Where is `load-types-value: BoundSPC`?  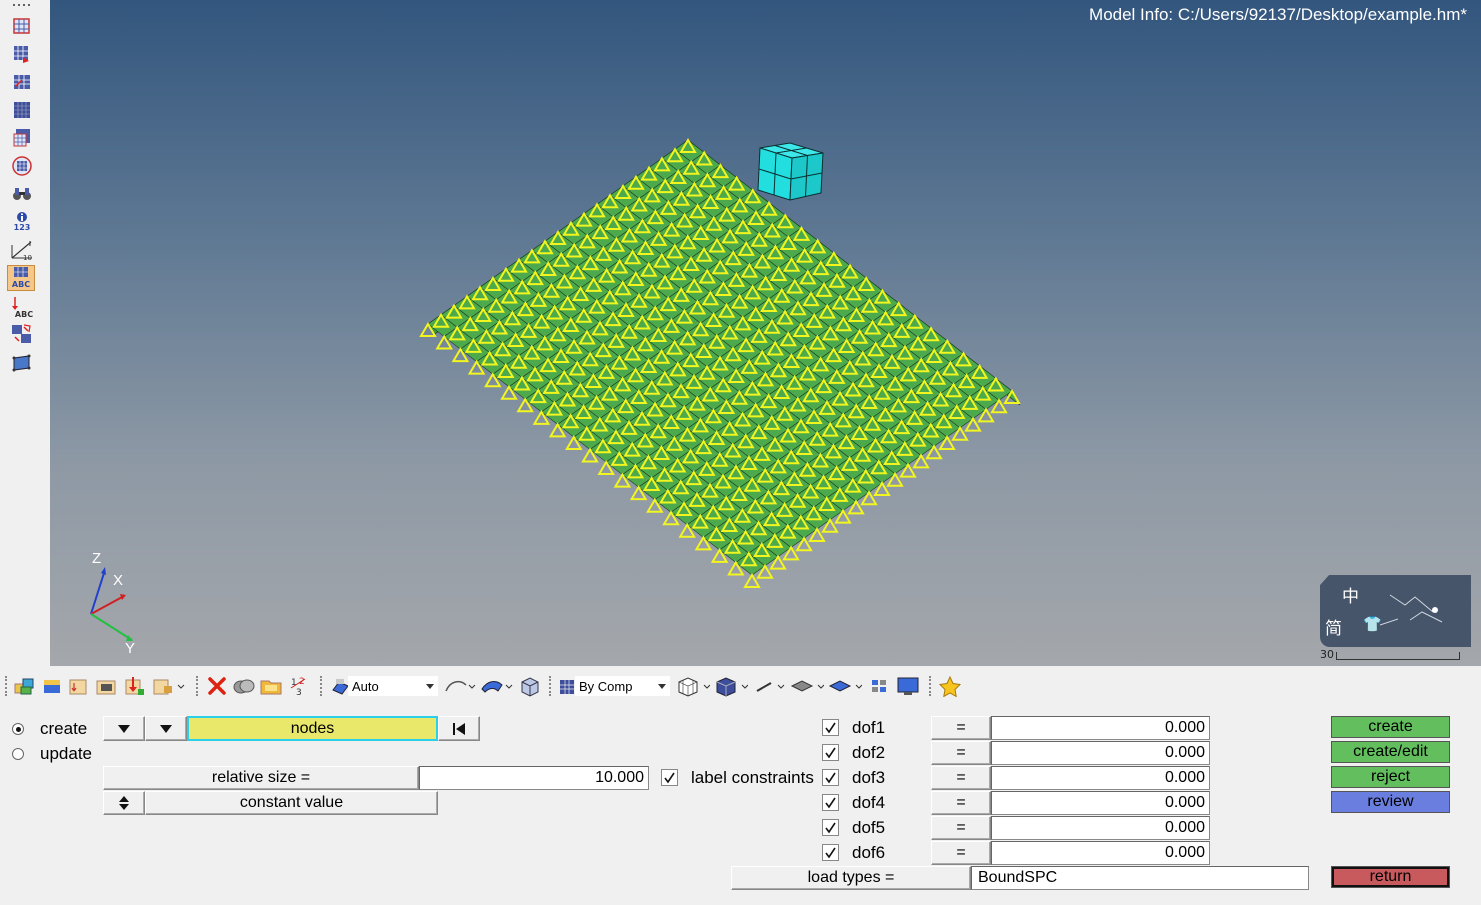
load-types-value: BoundSPC is located at coordinates (1018, 877).